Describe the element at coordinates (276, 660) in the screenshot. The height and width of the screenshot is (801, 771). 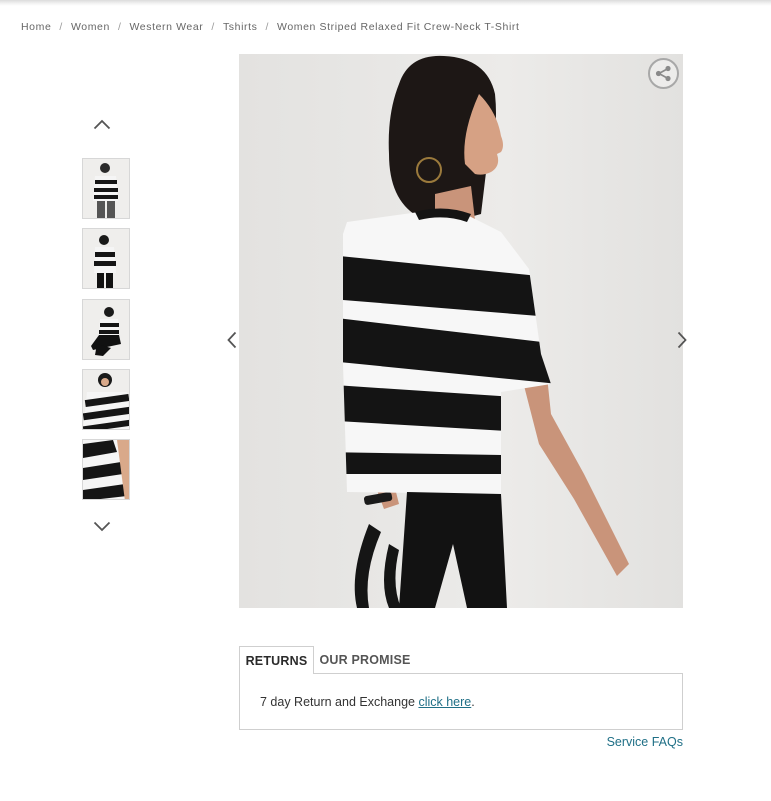
I see `tab-returns: RETURNS` at that location.